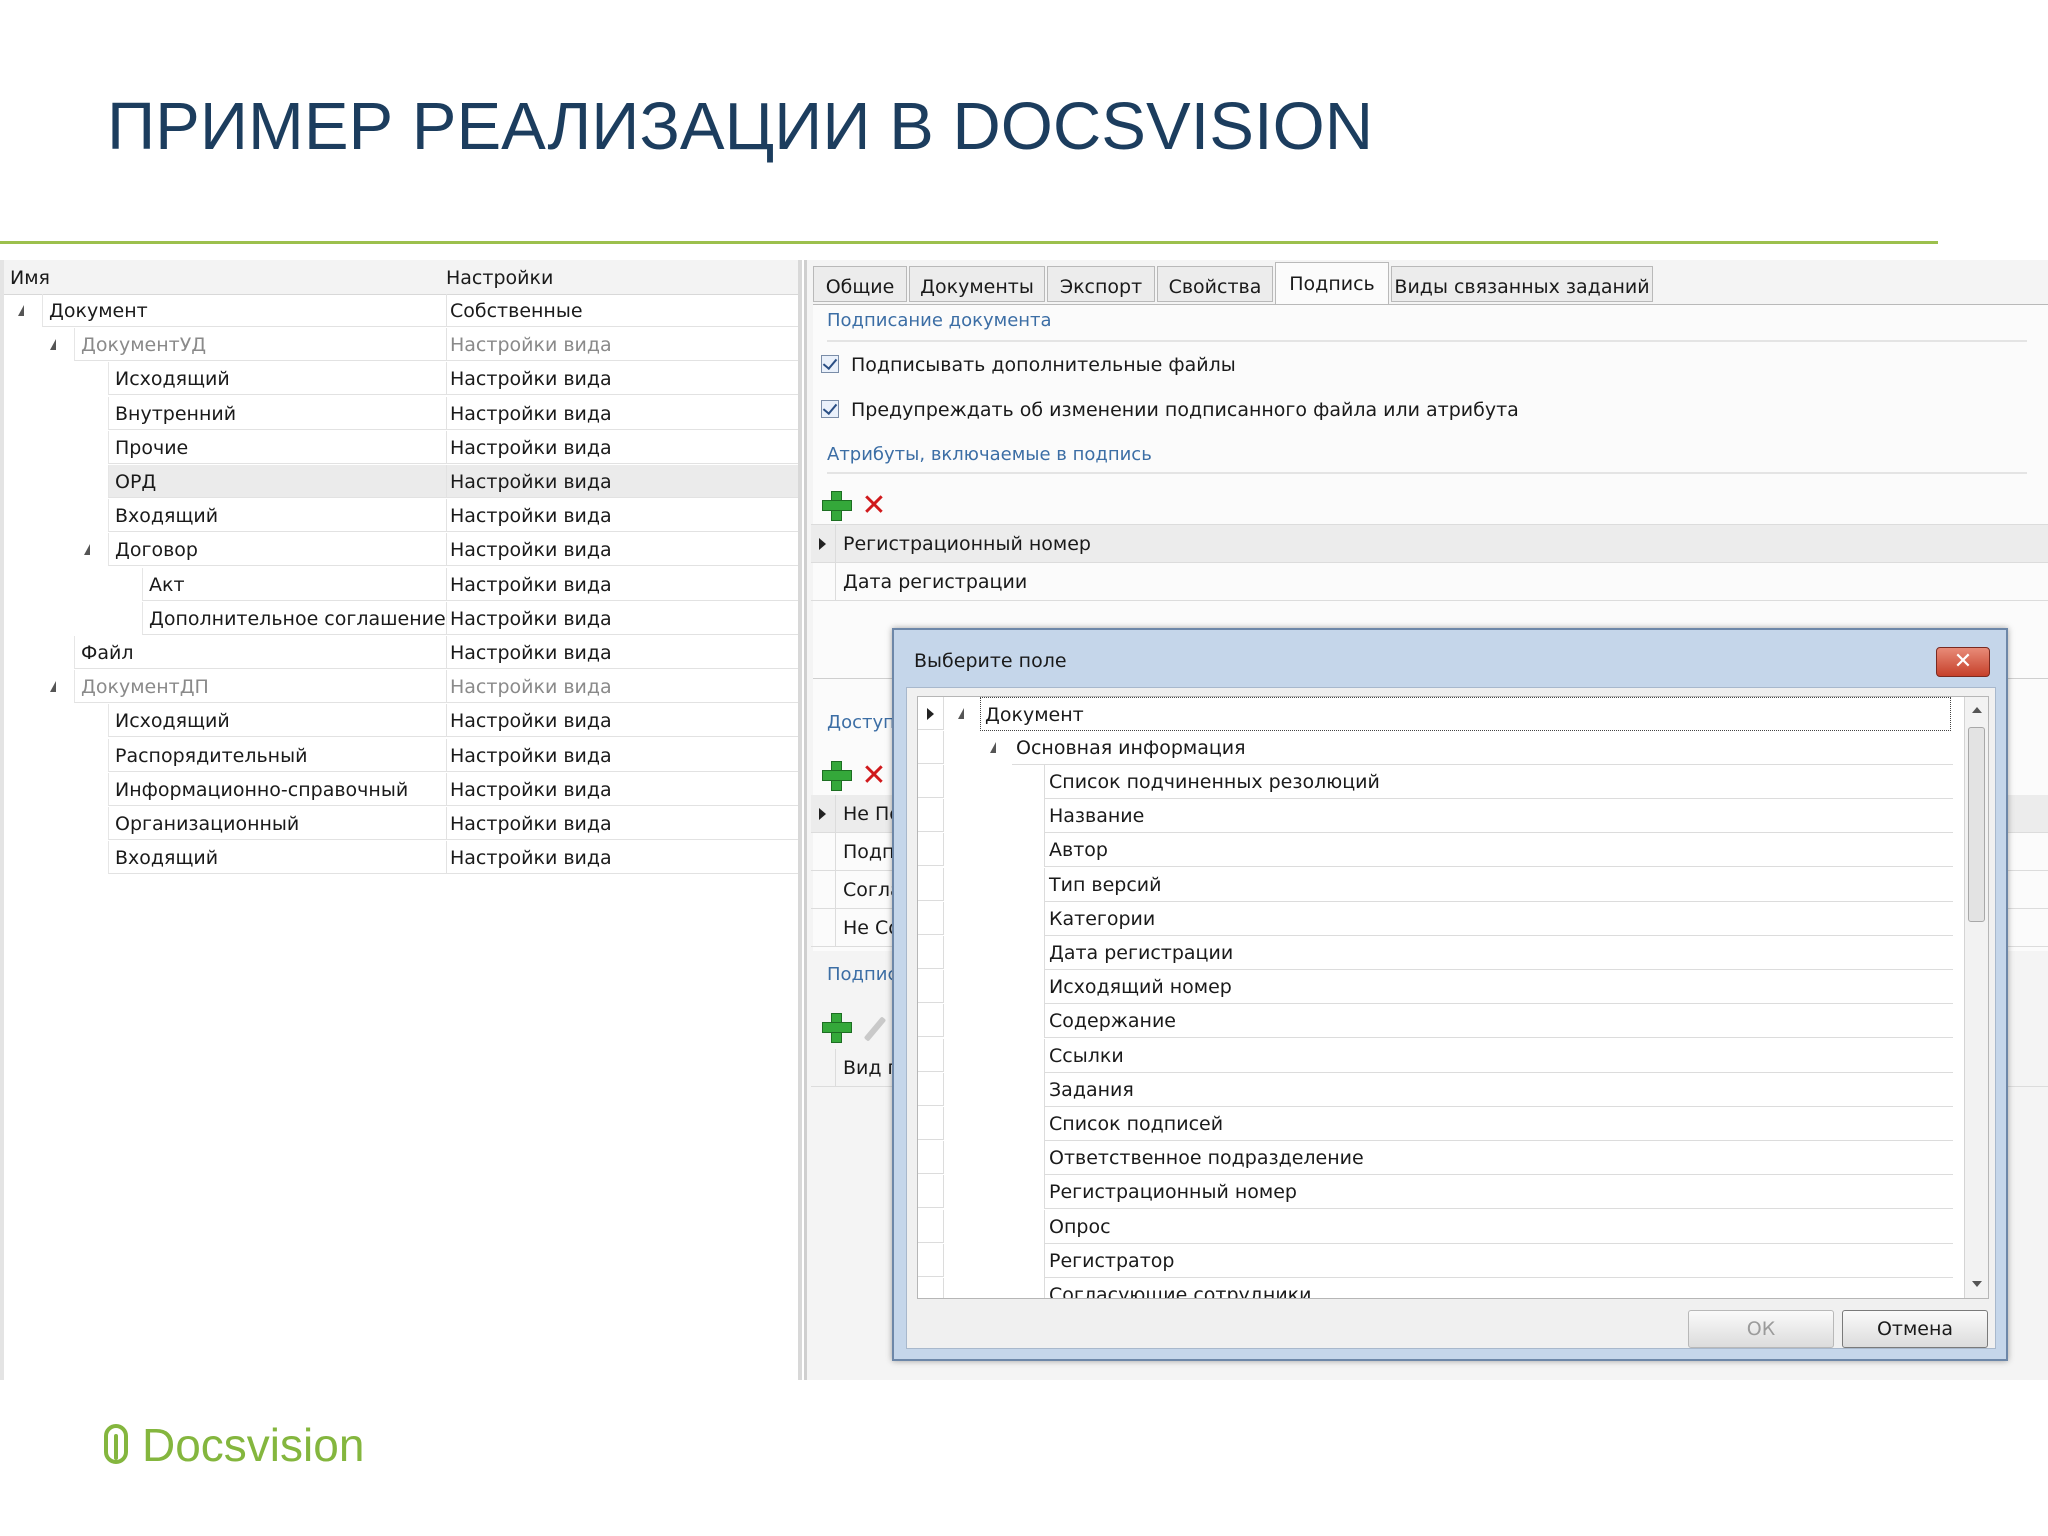  Describe the element at coordinates (1435, 953) in the screenshot. I see `tree-node-field: Дата регистрации` at that location.